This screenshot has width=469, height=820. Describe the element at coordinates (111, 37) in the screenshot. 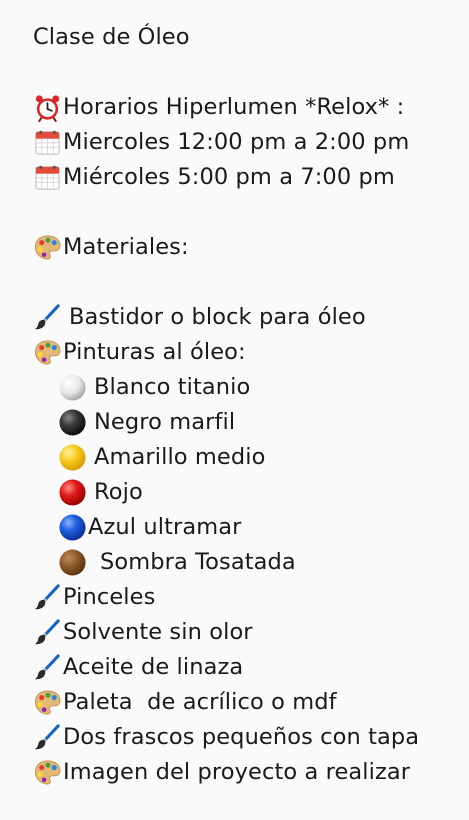

I see `title-text: Clase de Óleo` at that location.